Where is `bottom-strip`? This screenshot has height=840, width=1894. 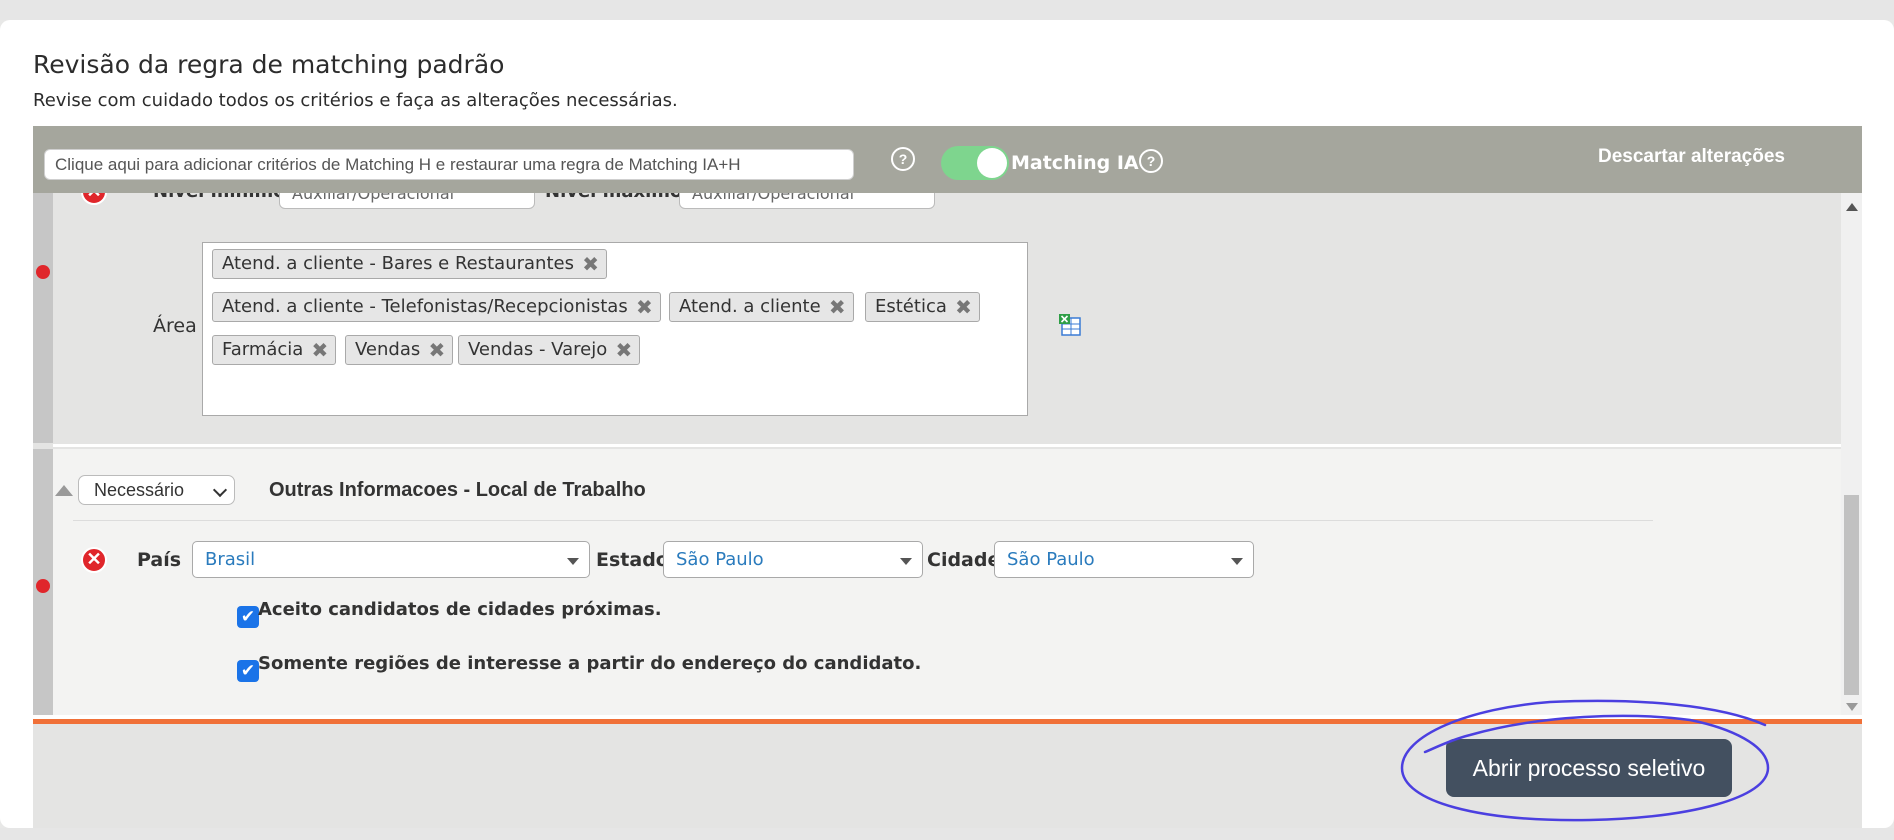
bottom-strip is located at coordinates (947, 834).